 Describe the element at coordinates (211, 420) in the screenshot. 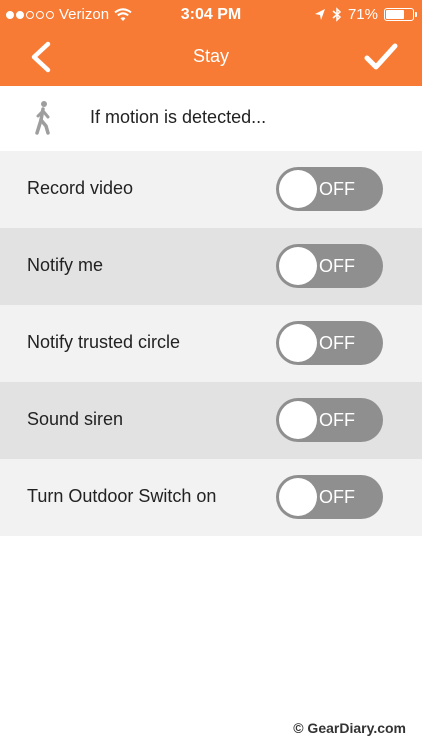

I see `setting-row-sound-siren: Sound siren OFF` at that location.